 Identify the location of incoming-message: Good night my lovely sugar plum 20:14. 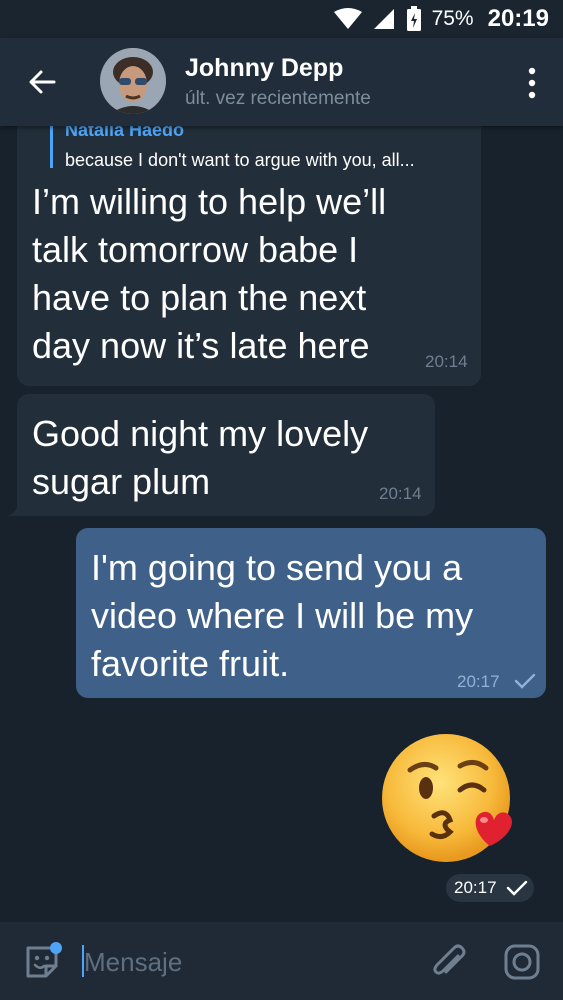
(226, 455).